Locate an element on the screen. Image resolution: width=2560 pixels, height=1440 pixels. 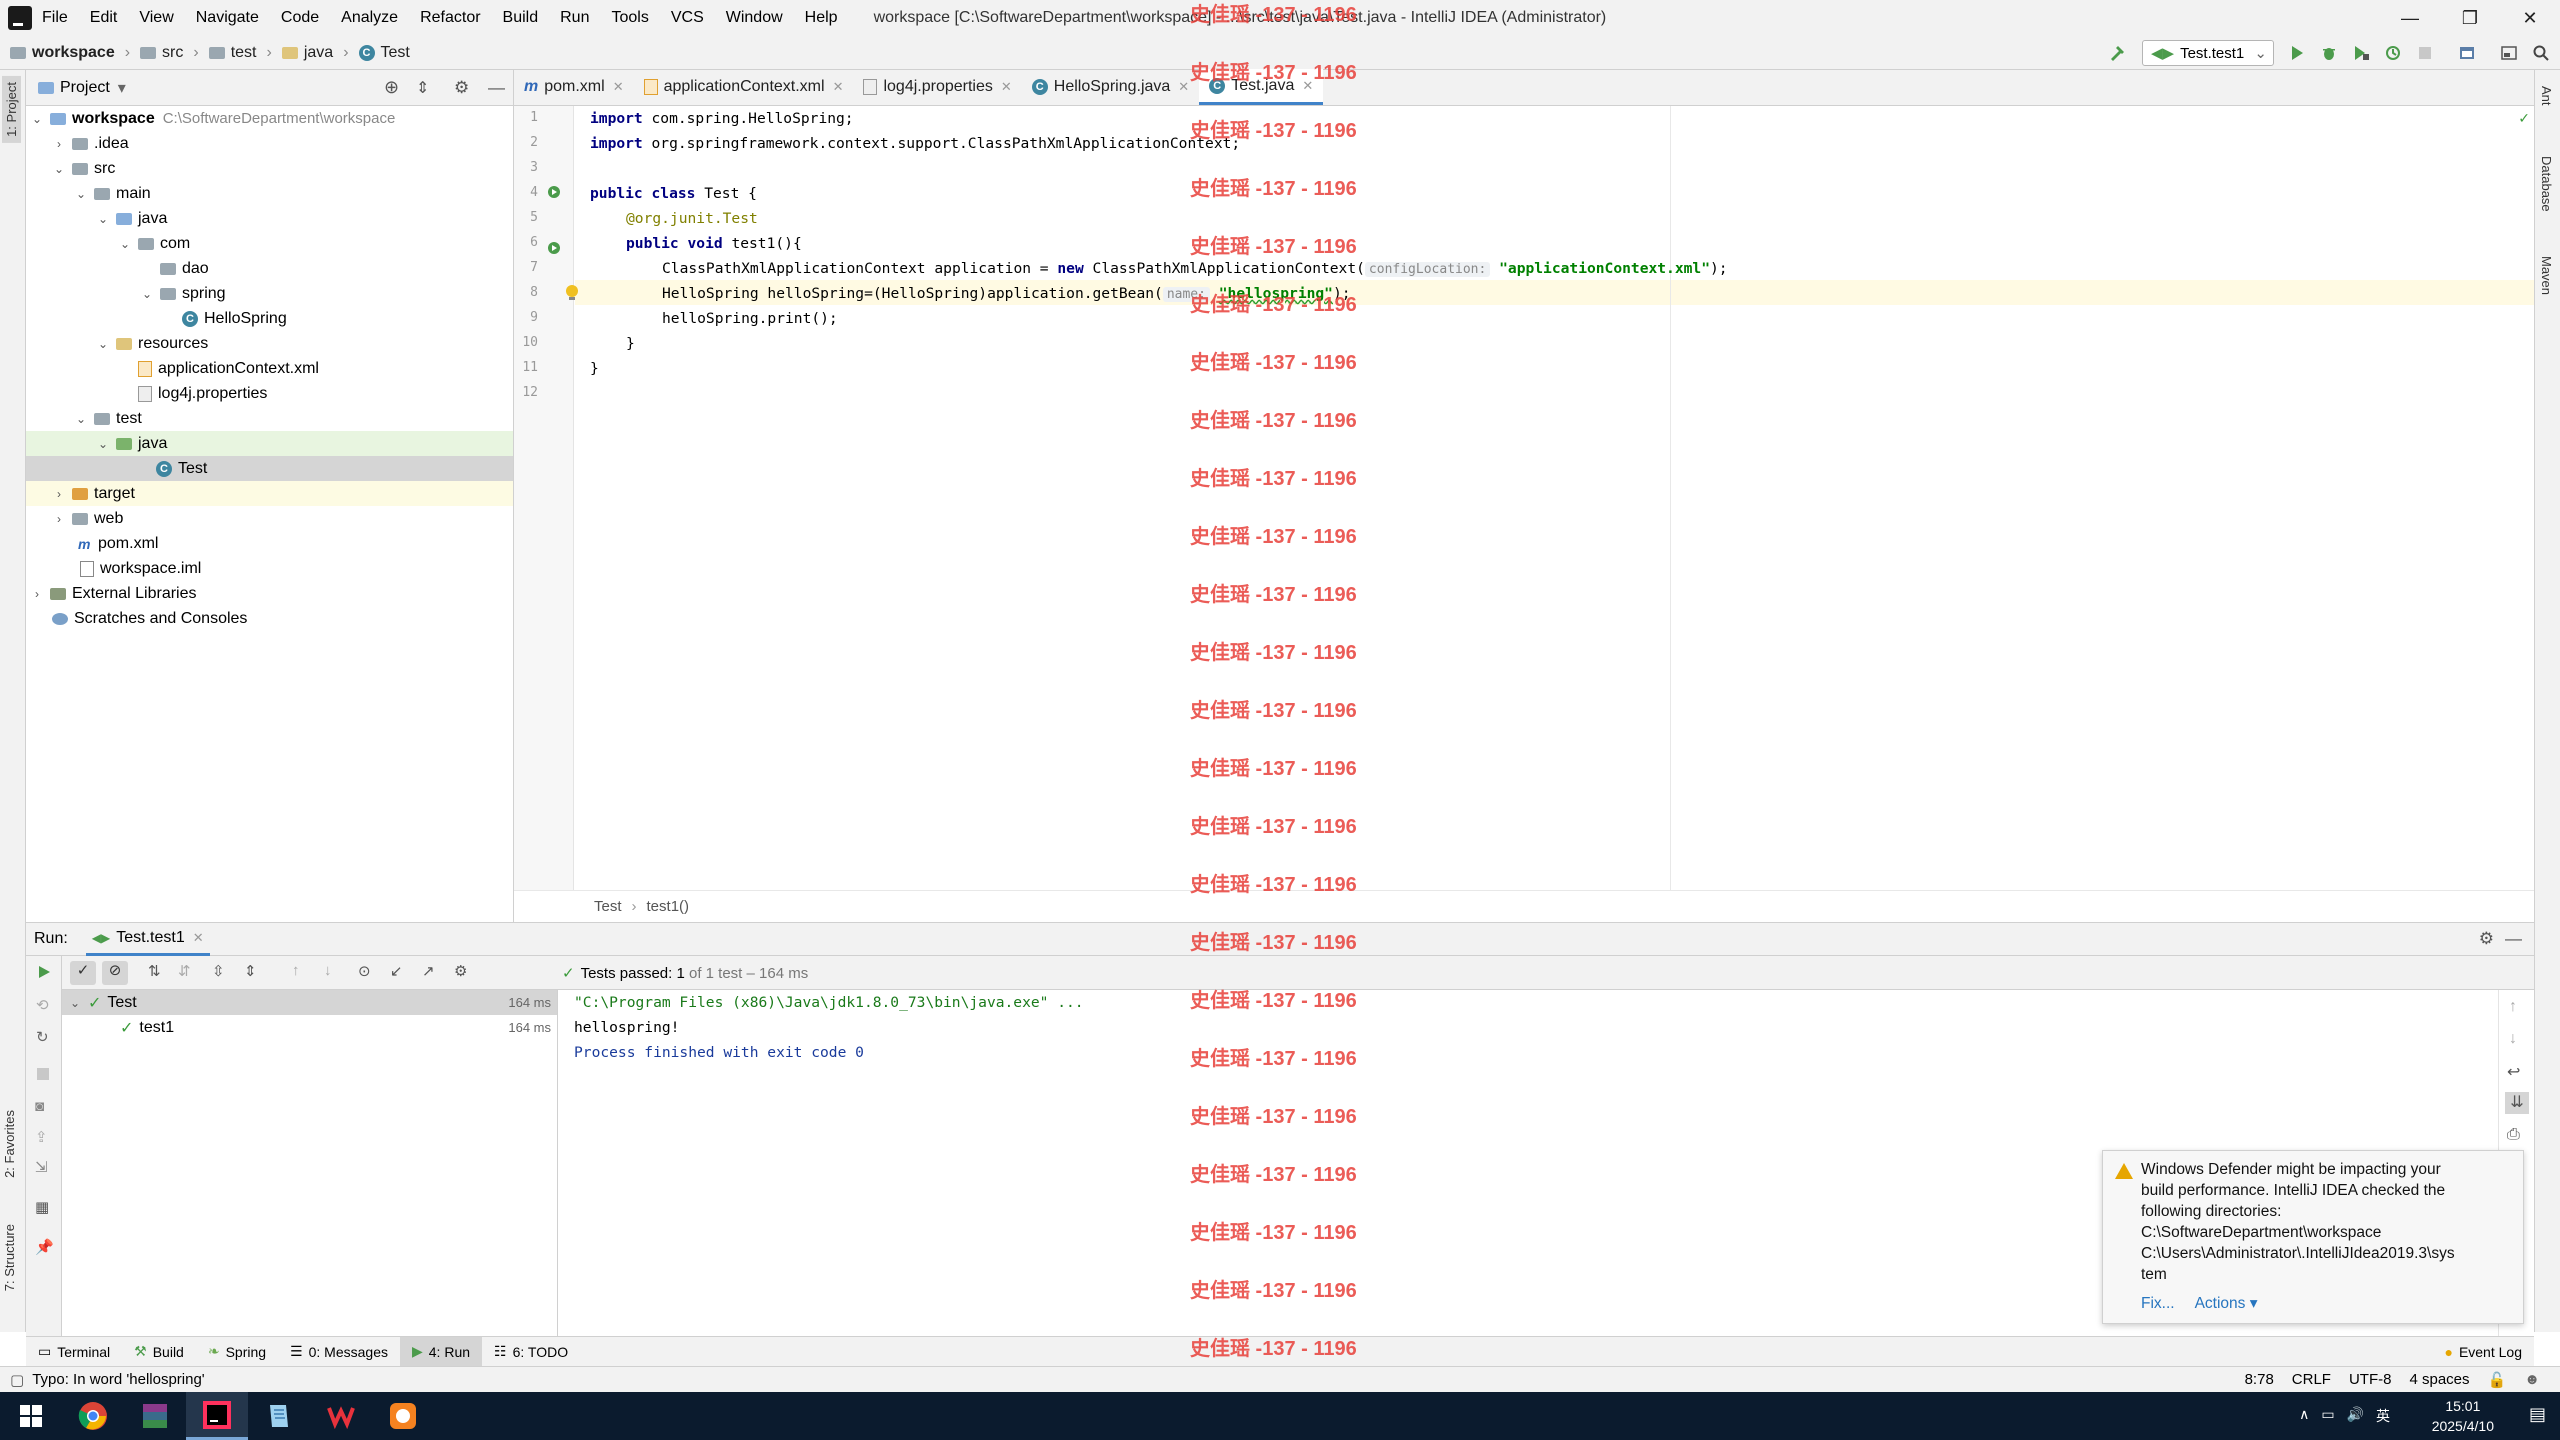
taskbar-clock: 15:01 2025/4/10 is located at coordinates (2463, 1416).